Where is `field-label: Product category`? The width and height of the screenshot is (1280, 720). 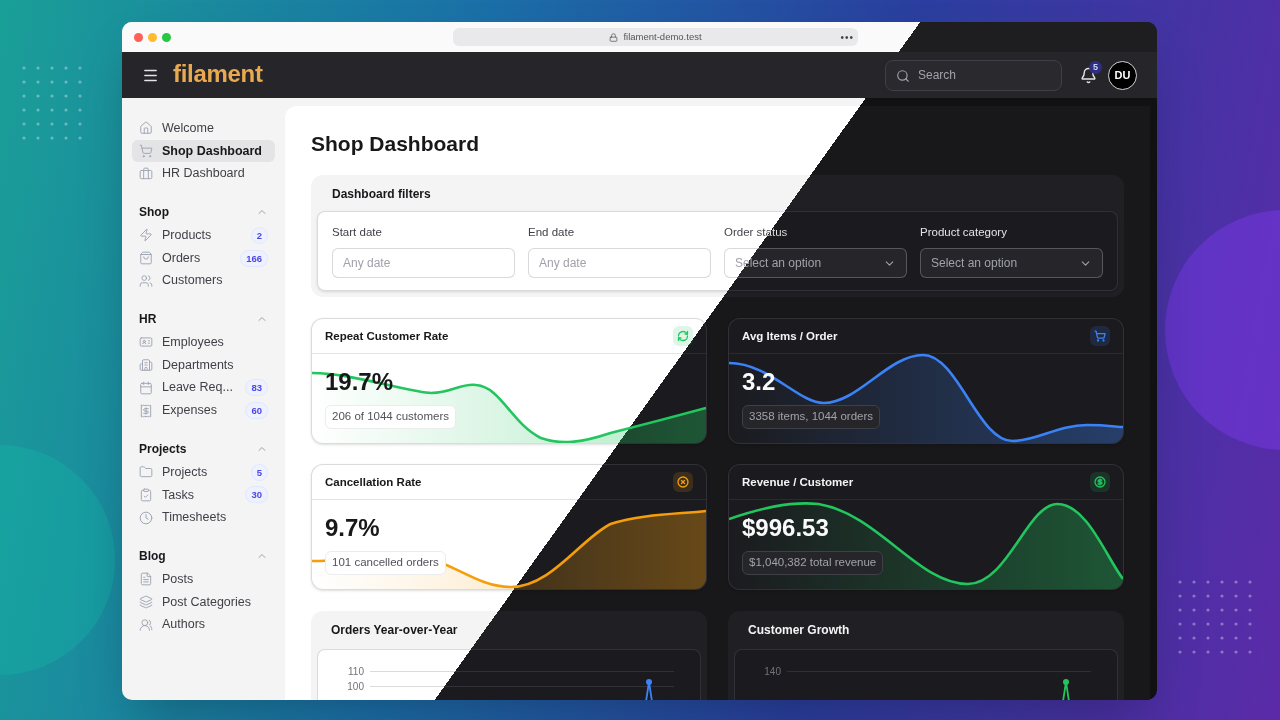
field-label: Product category is located at coordinates (963, 232).